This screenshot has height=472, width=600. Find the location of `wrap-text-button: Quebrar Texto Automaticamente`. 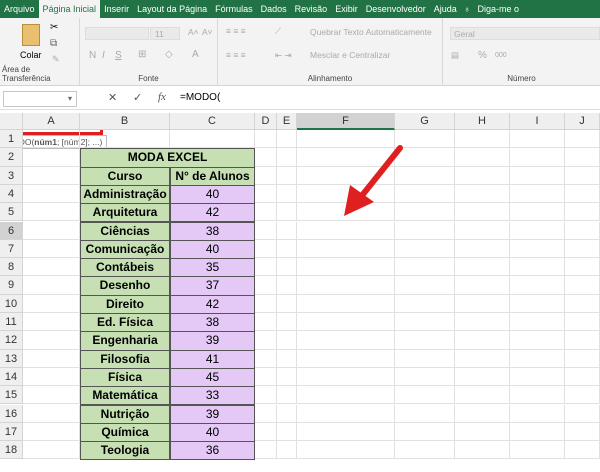

wrap-text-button: Quebrar Texto Automaticamente is located at coordinates (371, 32).